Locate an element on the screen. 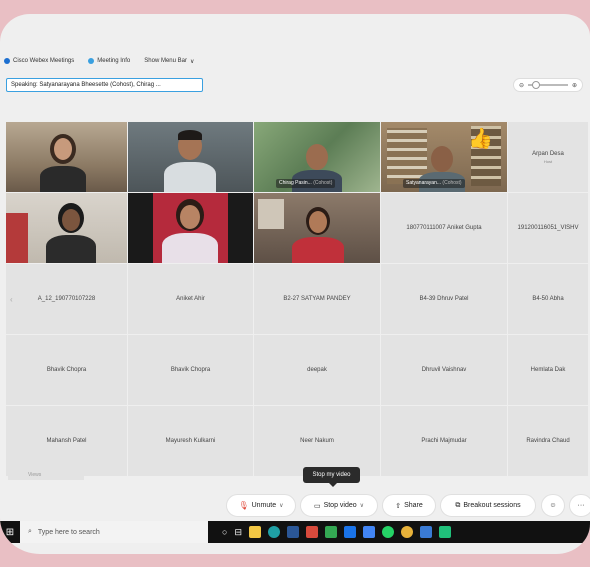  windows-taskbar: ⊞ ⌕ Type here to search ○ ⊟ is located at coordinates (295, 532).